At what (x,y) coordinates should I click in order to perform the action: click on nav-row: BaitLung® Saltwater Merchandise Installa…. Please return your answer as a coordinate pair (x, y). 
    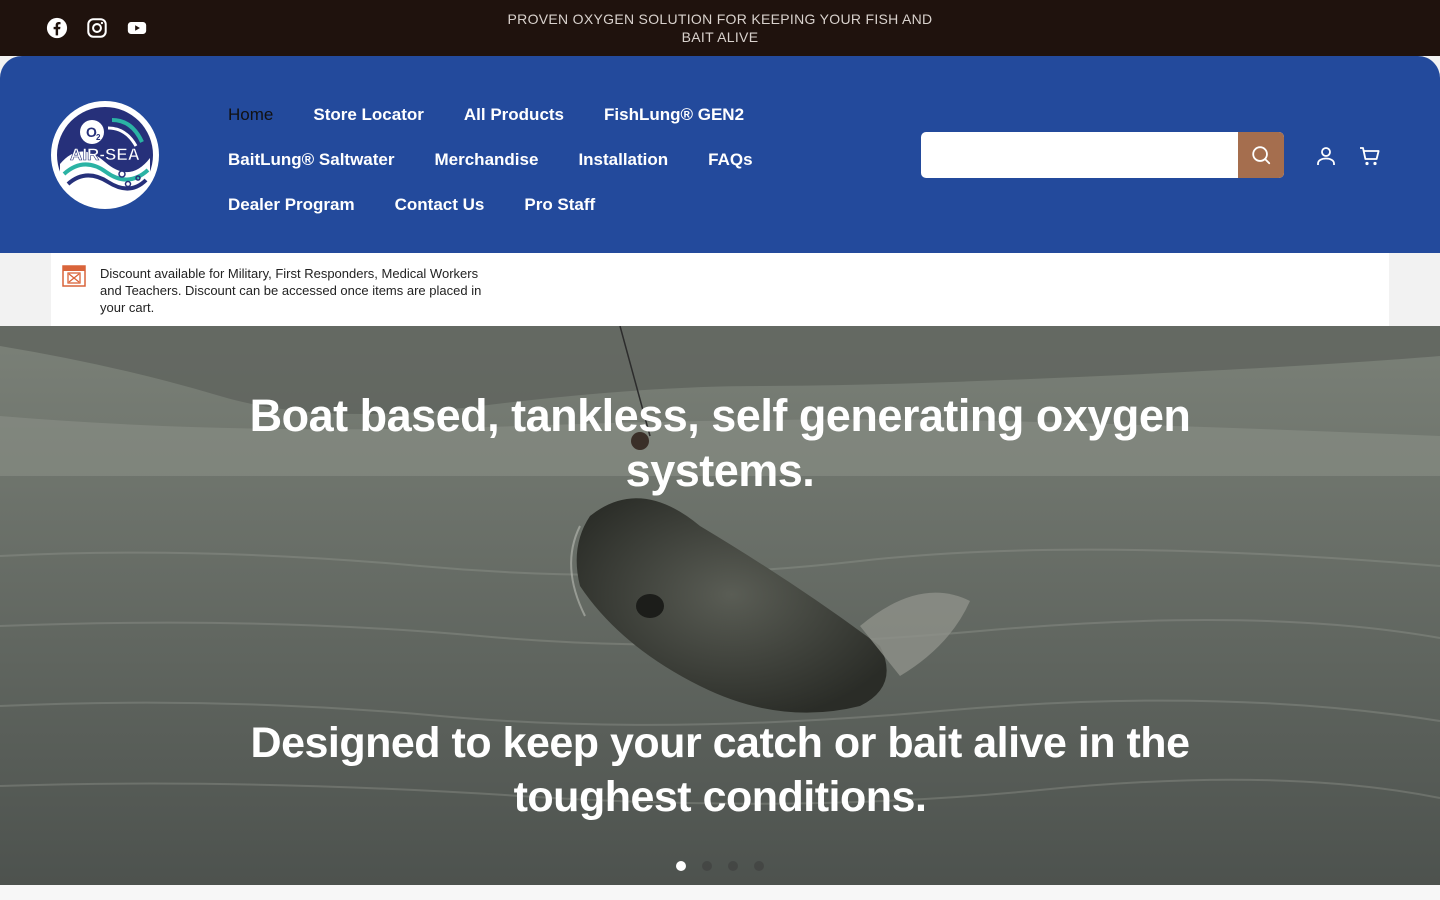
    Looking at the image, I should click on (538, 159).